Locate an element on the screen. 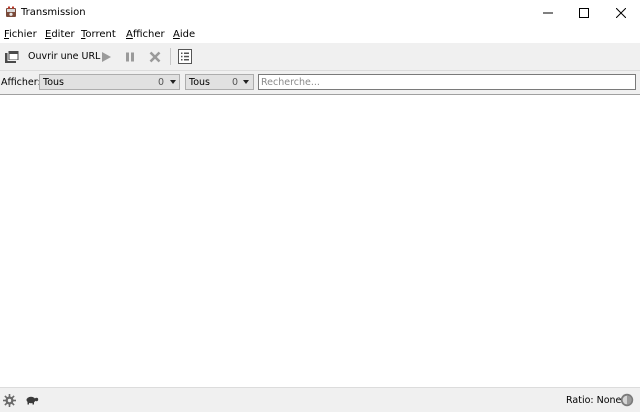 The image size is (640, 412). activity-filter-value: Tous is located at coordinates (53, 82).